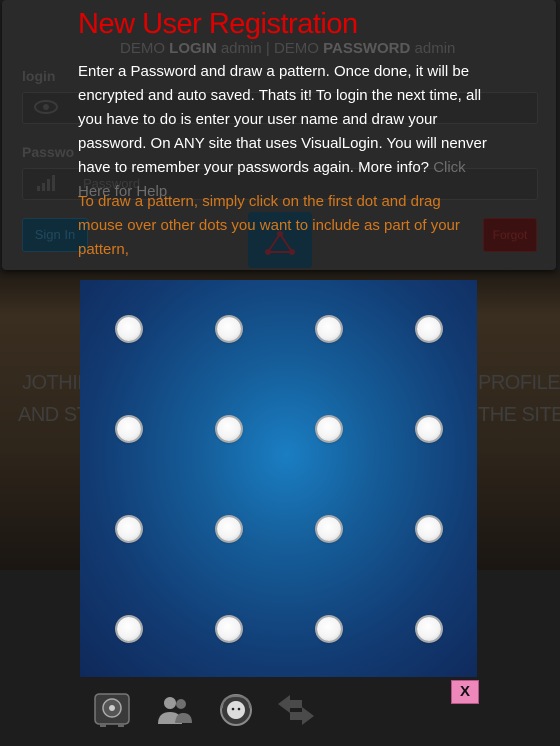  Describe the element at coordinates (46, 107) in the screenshot. I see `eye-icon` at that location.